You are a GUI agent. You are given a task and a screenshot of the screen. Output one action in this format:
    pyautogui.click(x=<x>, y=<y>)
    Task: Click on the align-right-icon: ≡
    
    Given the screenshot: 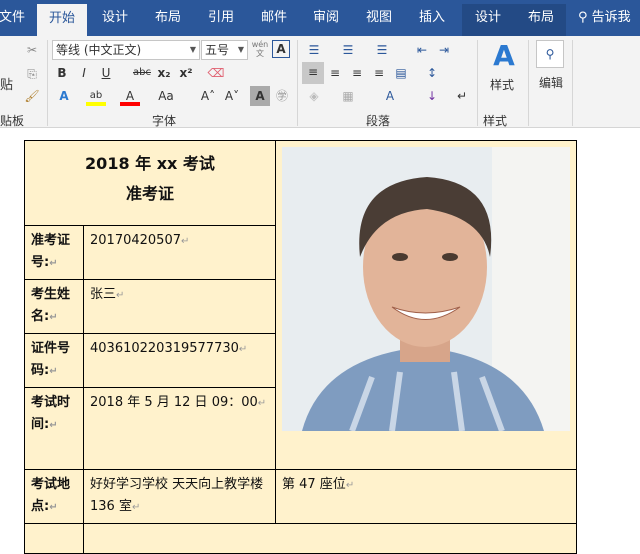 What is the action you would take?
    pyautogui.click(x=357, y=73)
    